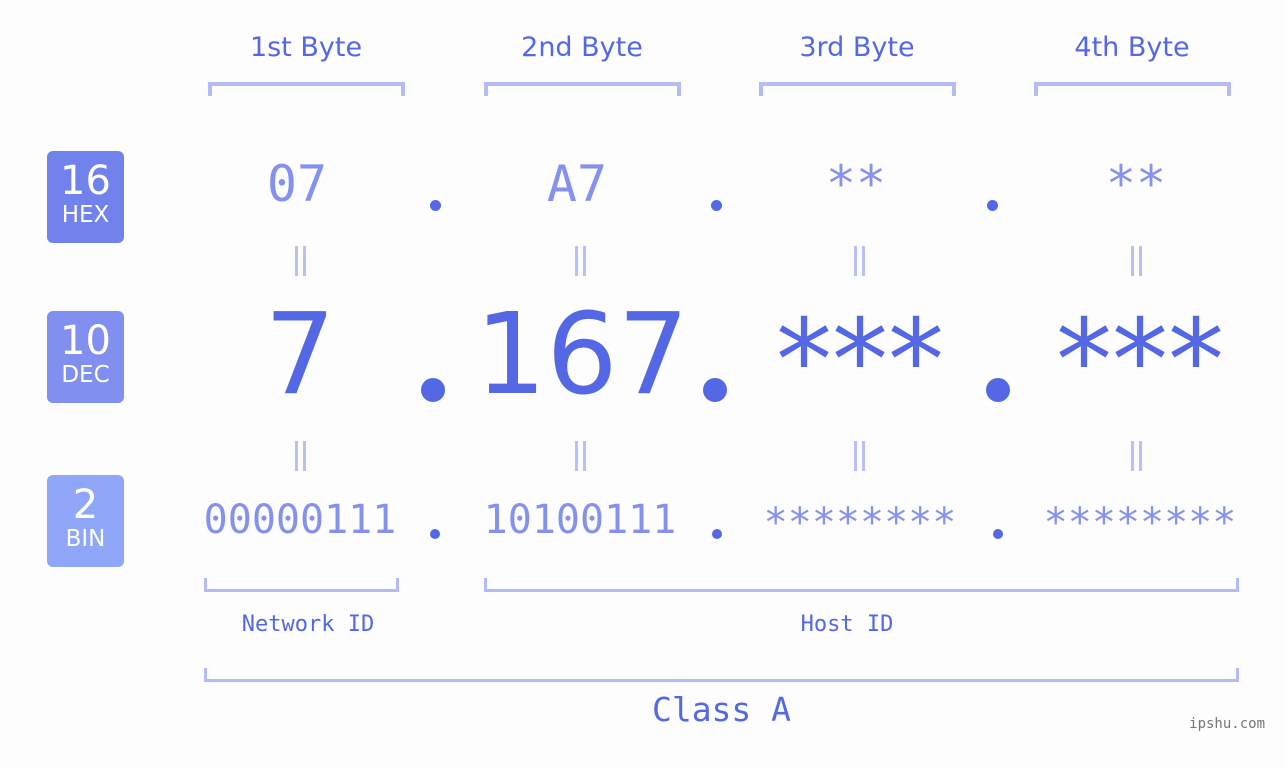 The image size is (1285, 767). What do you see at coordinates (85, 215) in the screenshot?
I see `hex-badge-label: HEX` at bounding box center [85, 215].